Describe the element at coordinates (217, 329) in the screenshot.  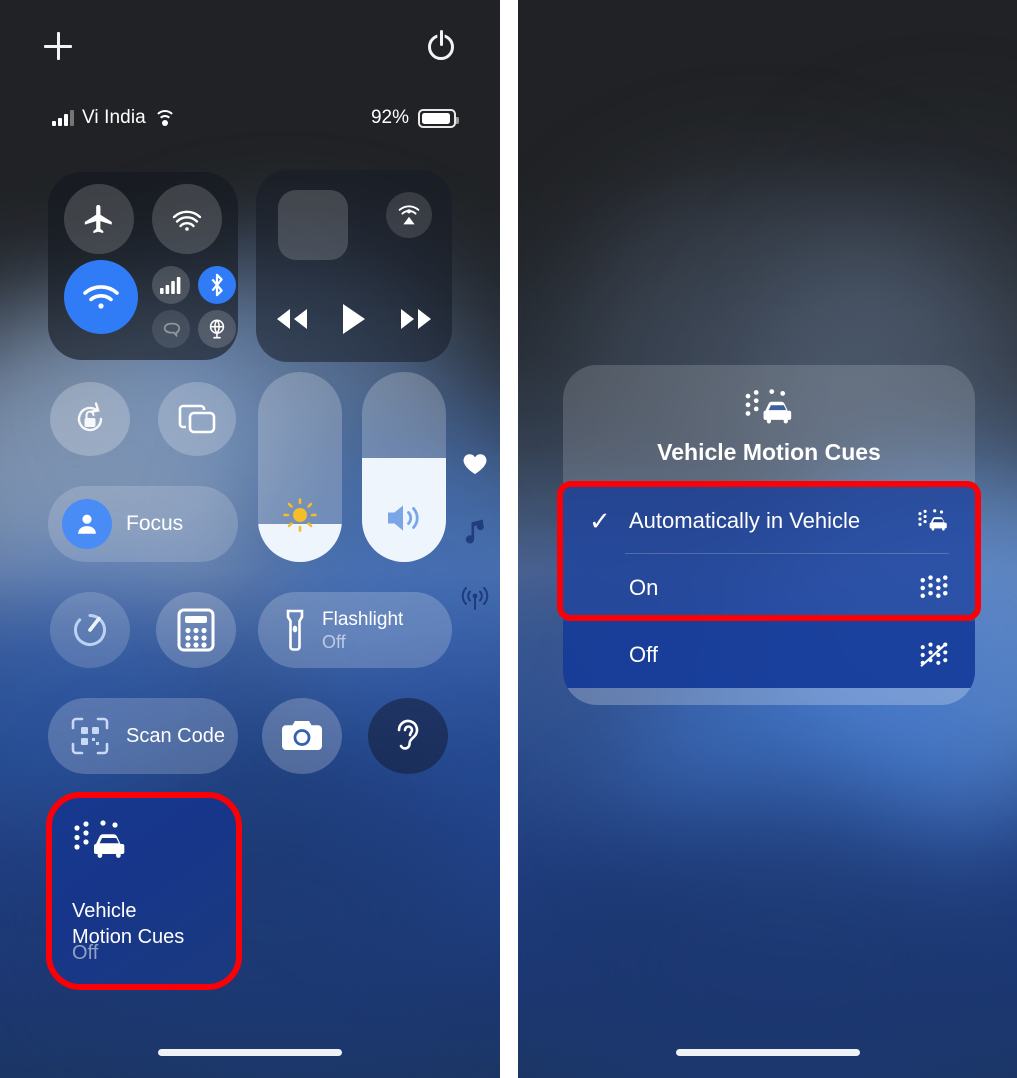
I see `vpn-toggle` at that location.